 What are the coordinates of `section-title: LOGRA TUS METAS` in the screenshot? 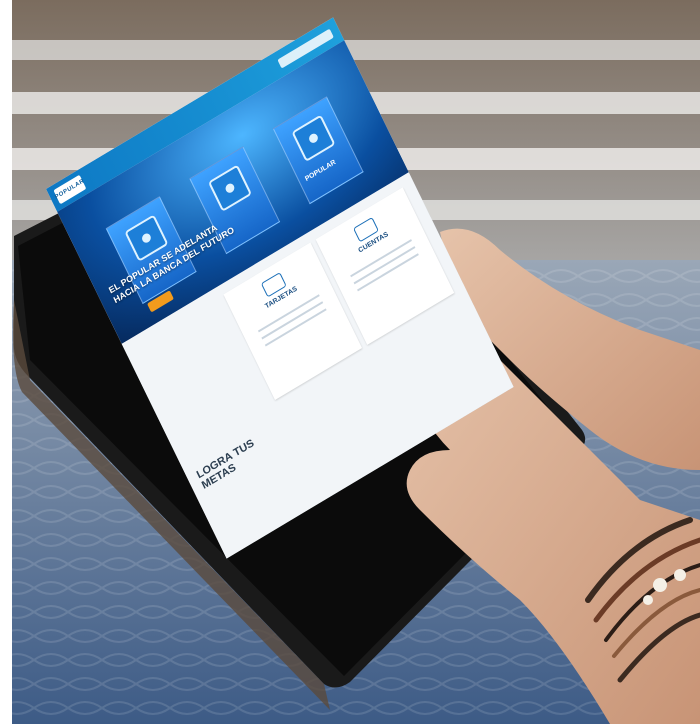 It's located at (225, 464).